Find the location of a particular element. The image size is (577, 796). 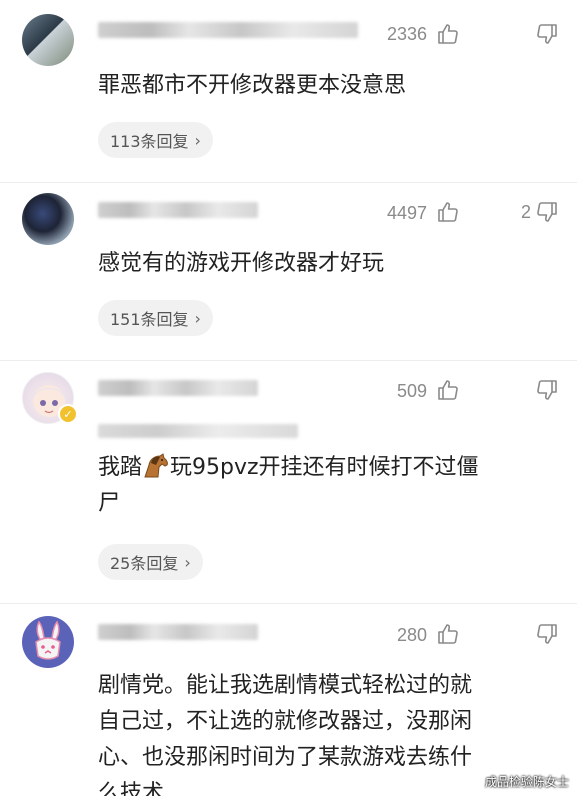

verified-badge-icon: ✓ is located at coordinates (68, 414).